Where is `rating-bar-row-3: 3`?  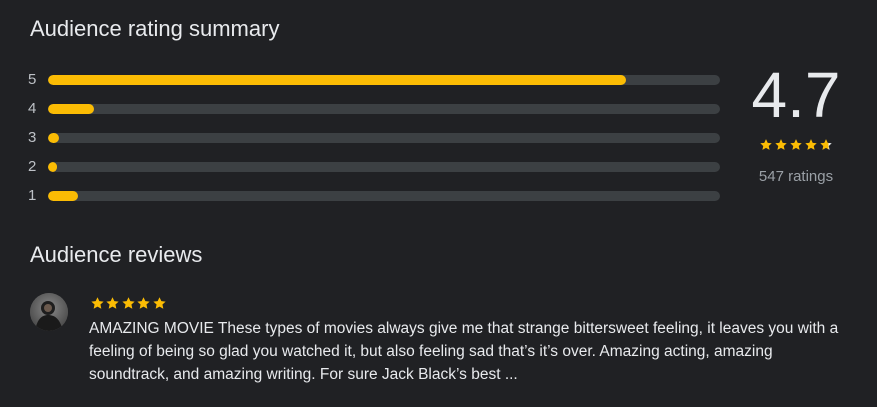
rating-bar-row-3: 3 is located at coordinates (375, 137).